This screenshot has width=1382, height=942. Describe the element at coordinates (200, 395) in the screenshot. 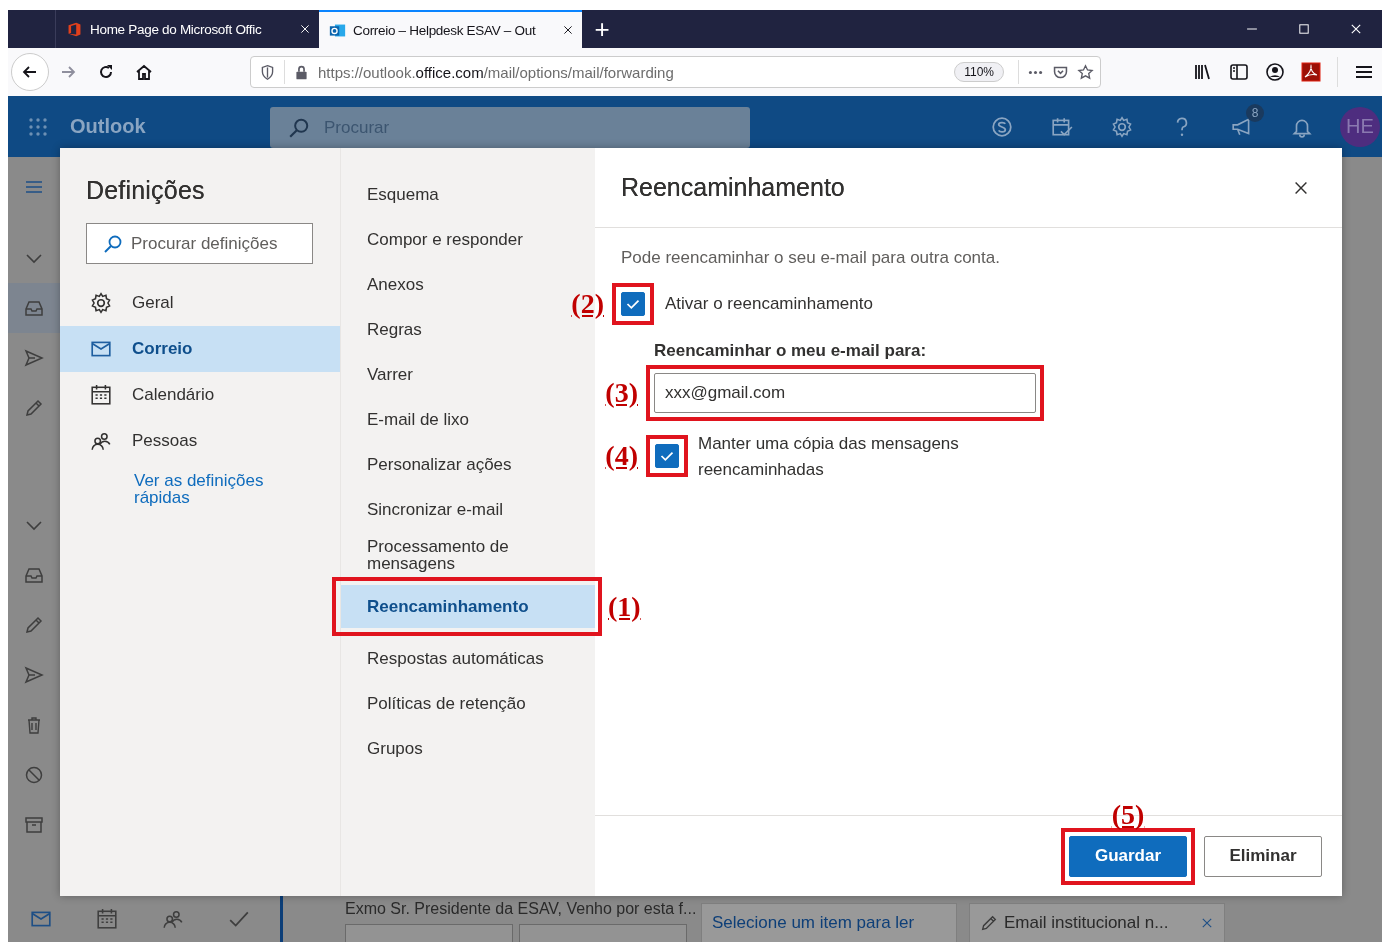

I see `category-item: Calendário` at that location.